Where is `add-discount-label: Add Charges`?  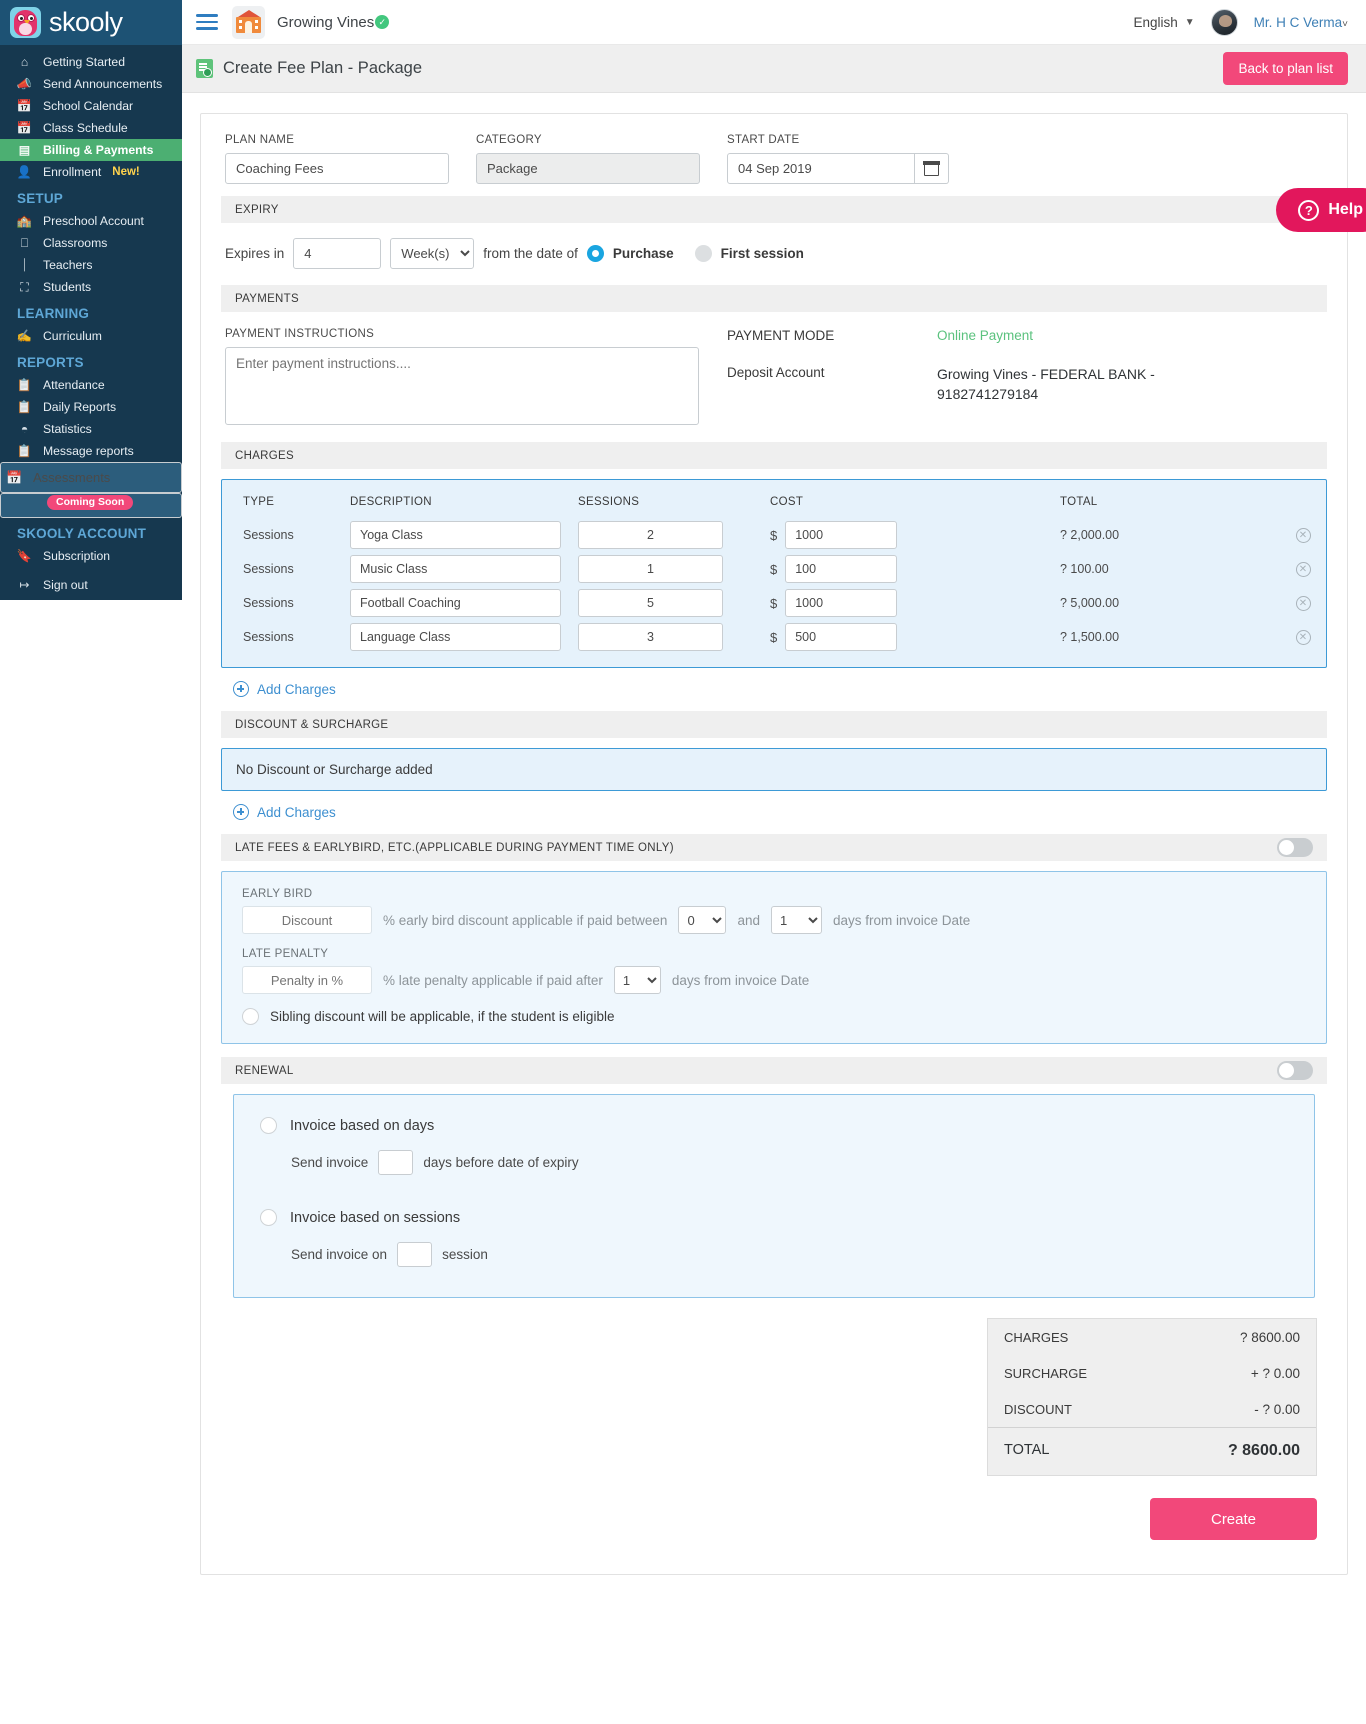
add-discount-label: Add Charges is located at coordinates (296, 812).